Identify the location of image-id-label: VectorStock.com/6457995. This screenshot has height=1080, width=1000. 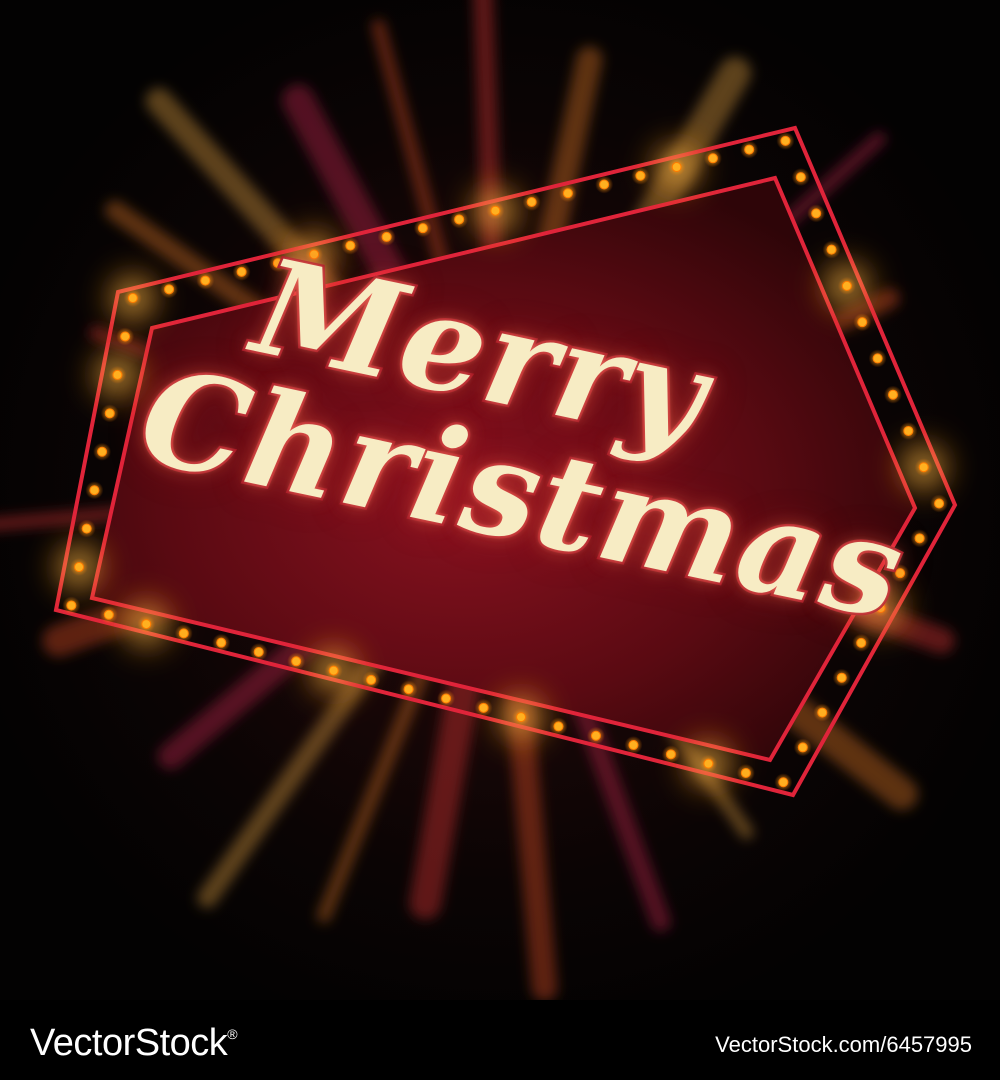
(843, 1044).